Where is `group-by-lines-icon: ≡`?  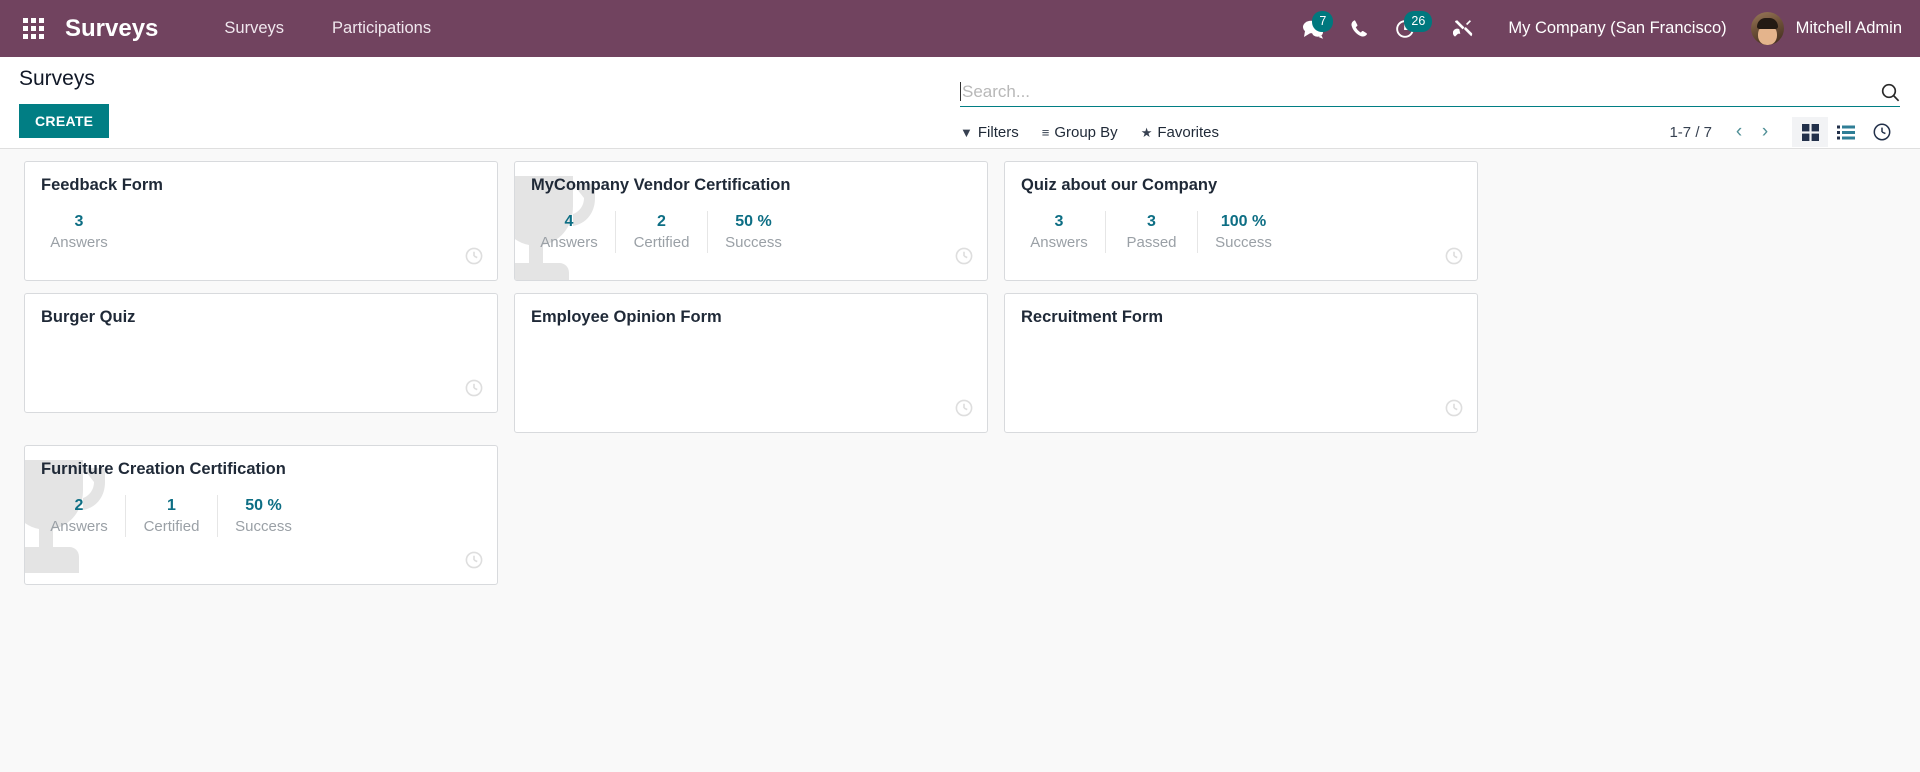
group-by-lines-icon: ≡ is located at coordinates (1045, 132).